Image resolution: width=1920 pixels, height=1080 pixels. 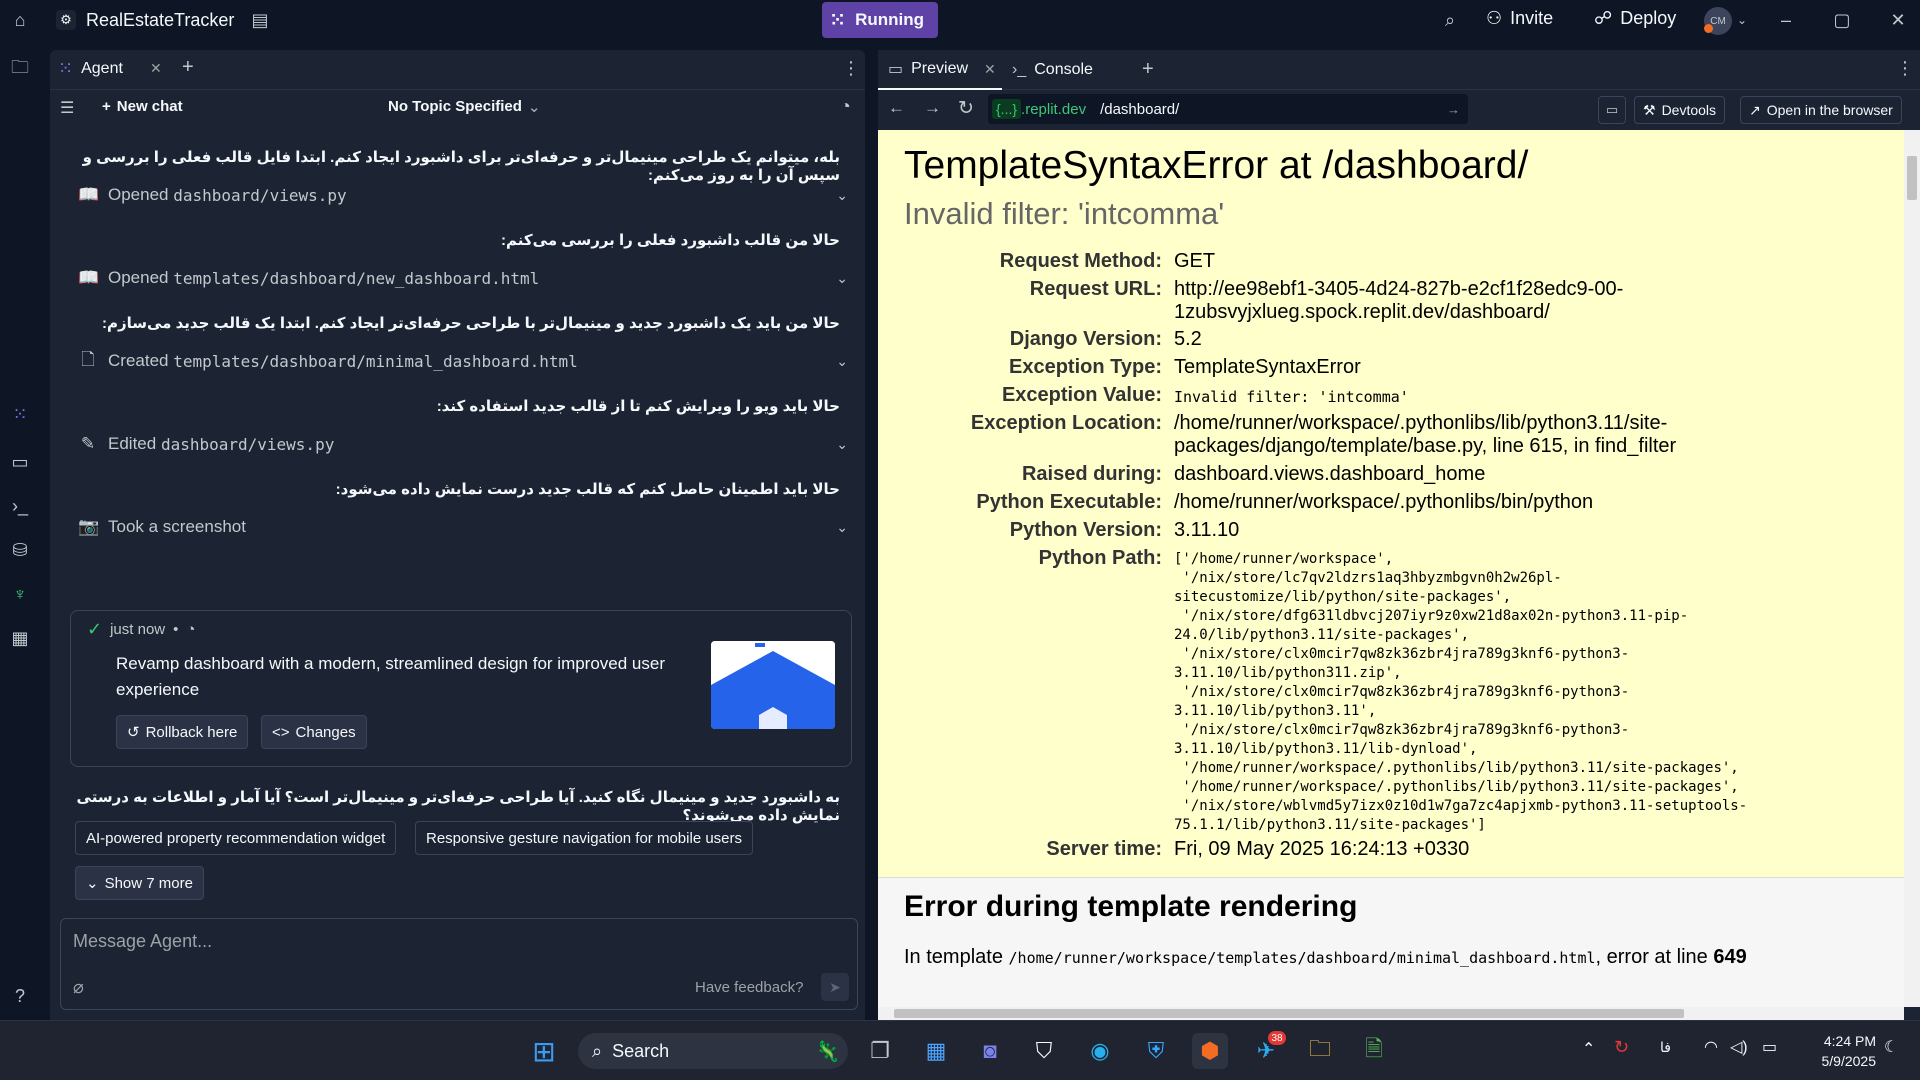 What do you see at coordinates (1912, 568) in the screenshot?
I see `vertical-scrollbar` at bounding box center [1912, 568].